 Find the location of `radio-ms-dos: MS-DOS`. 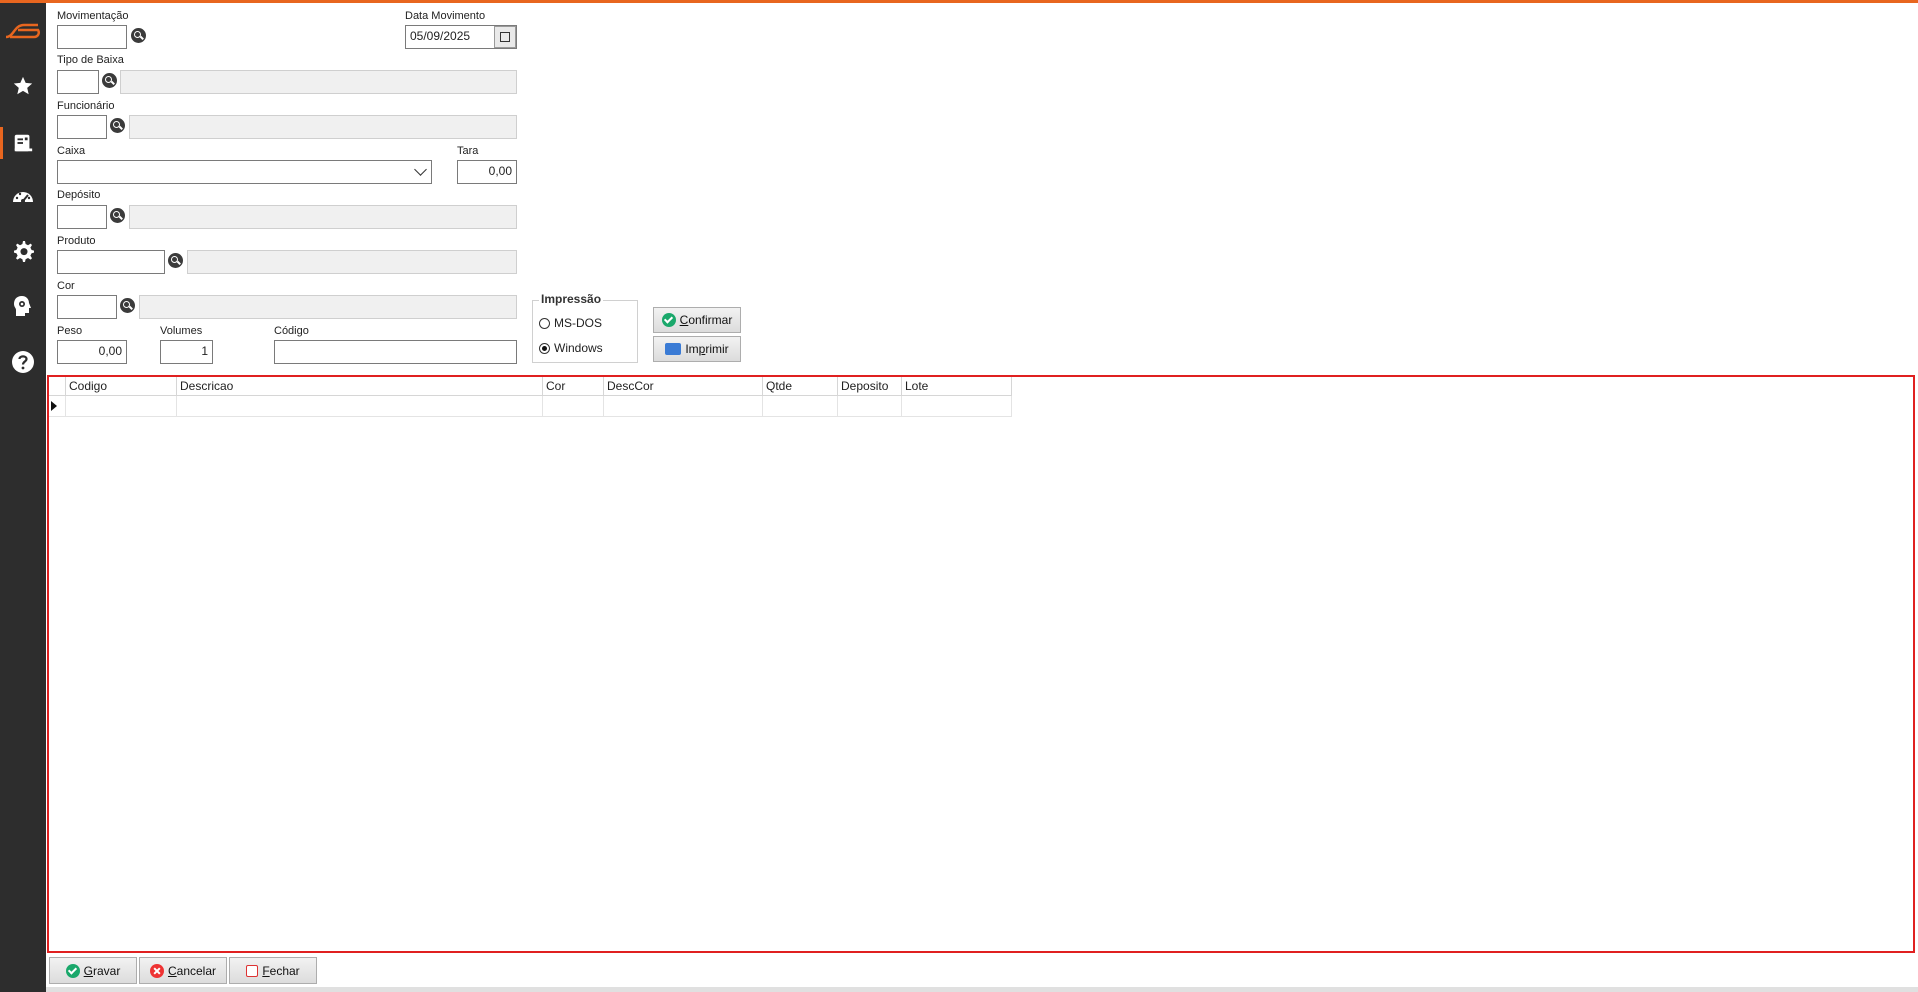

radio-ms-dos: MS-DOS is located at coordinates (570, 323).